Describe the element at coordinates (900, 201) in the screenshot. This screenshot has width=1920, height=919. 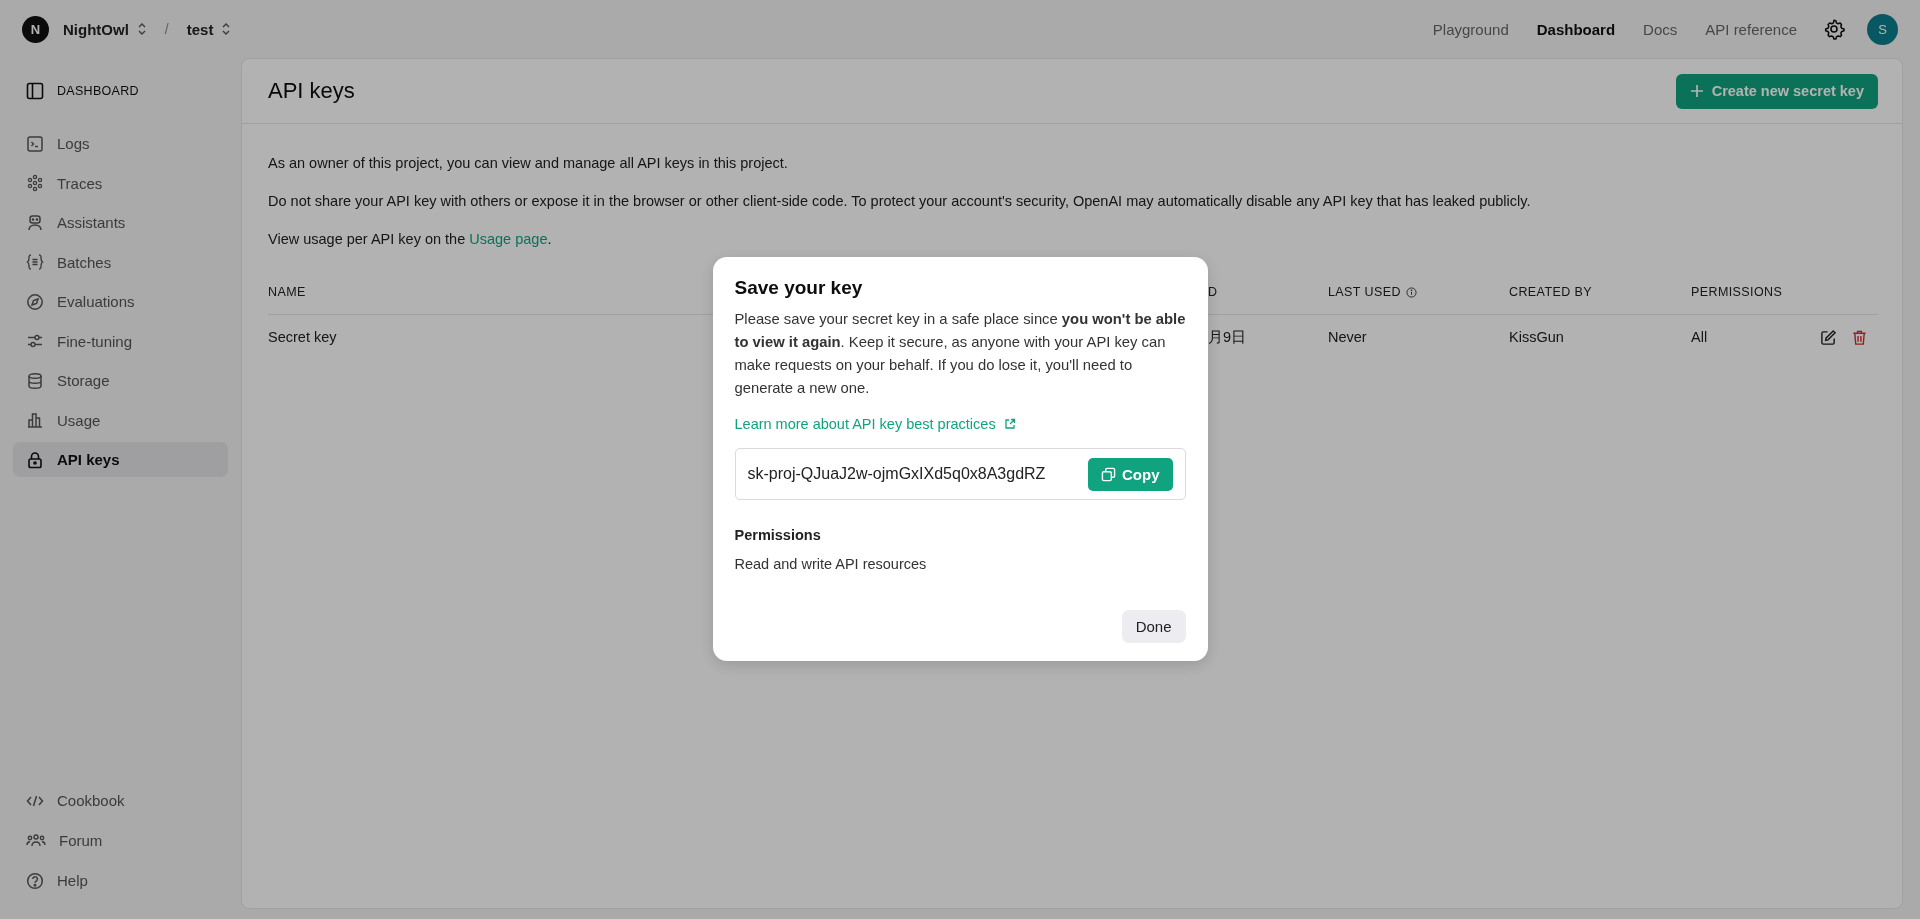
I see `description-text: Do not share your API key with others or expose it in the browser or other client-side code. To protect your account's security, OpenAI may automatically disable any API key that has leaked publicly.` at that location.